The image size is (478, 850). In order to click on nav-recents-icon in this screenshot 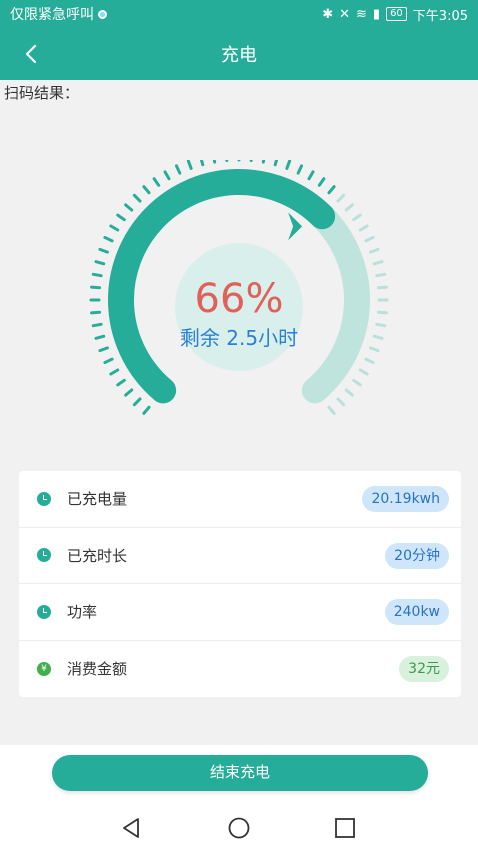, I will do `click(345, 828)`.